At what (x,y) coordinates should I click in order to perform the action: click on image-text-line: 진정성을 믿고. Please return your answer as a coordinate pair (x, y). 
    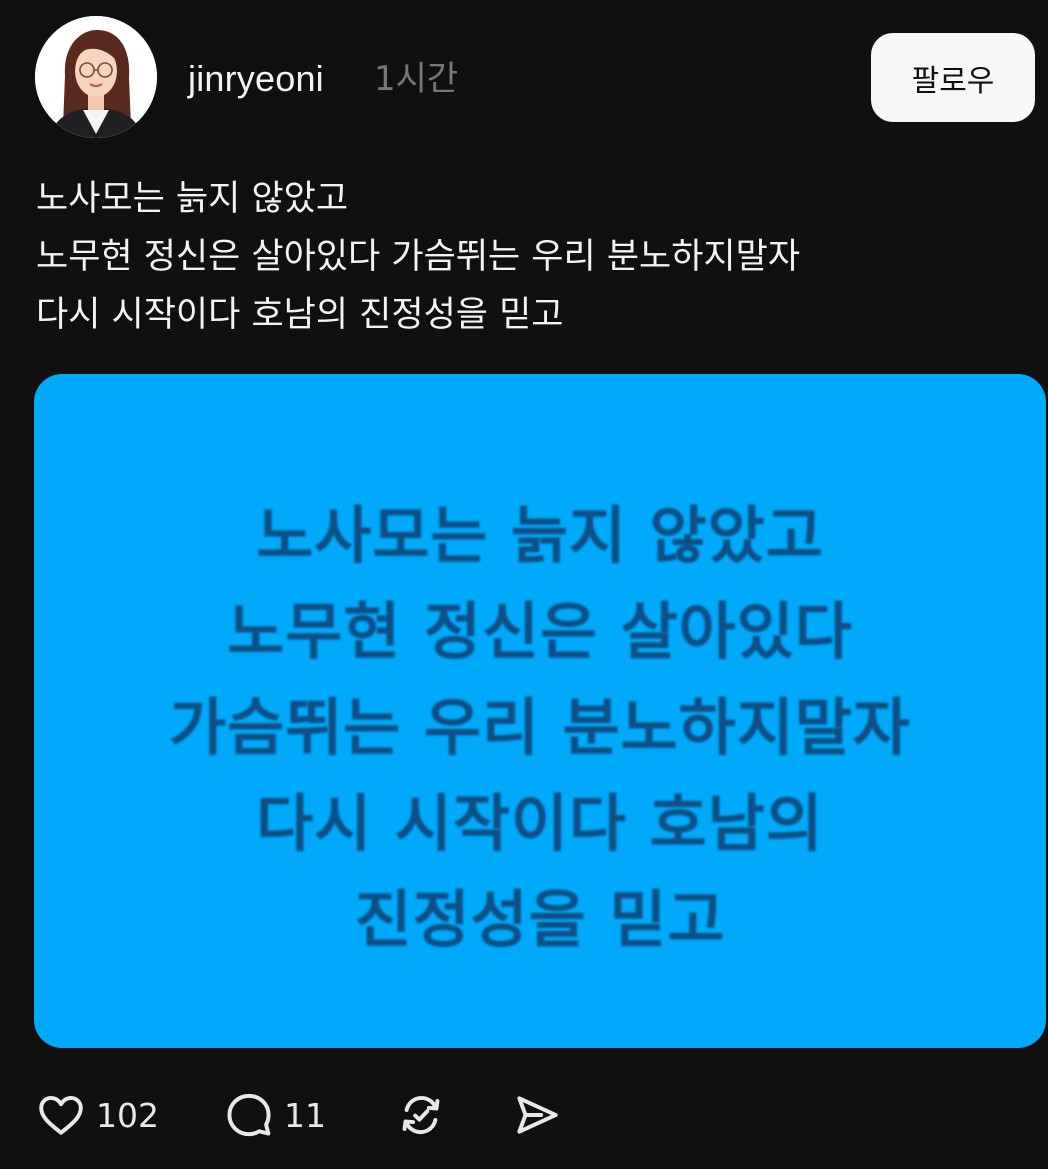
    Looking at the image, I should click on (540, 919).